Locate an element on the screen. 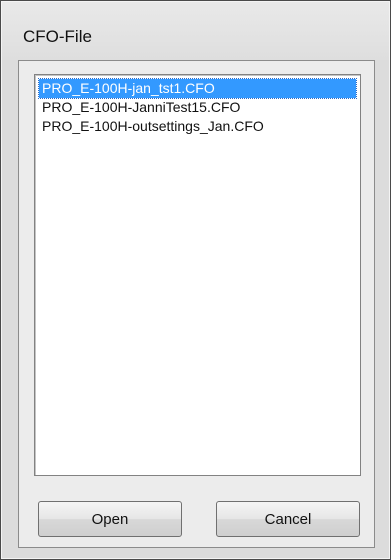 The width and height of the screenshot is (391, 560). open-button: Open is located at coordinates (110, 519).